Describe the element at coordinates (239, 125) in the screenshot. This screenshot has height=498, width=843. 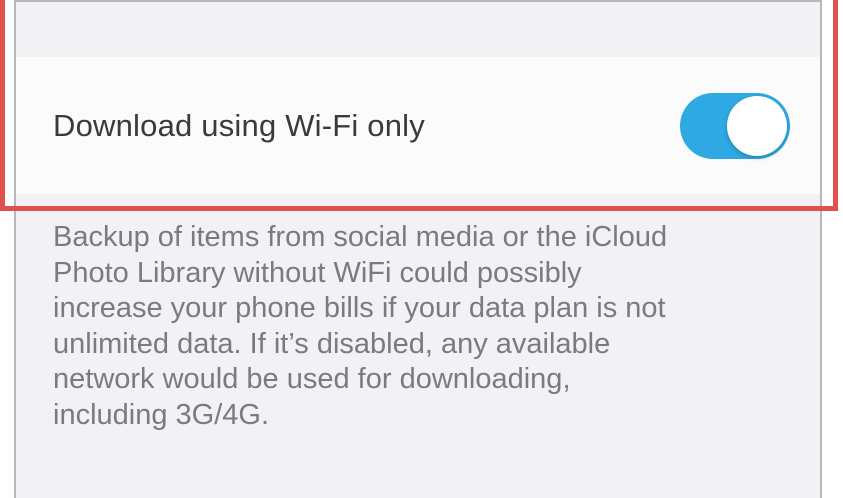
I see `wifi-only-label: Download using Wi-Fi only` at that location.